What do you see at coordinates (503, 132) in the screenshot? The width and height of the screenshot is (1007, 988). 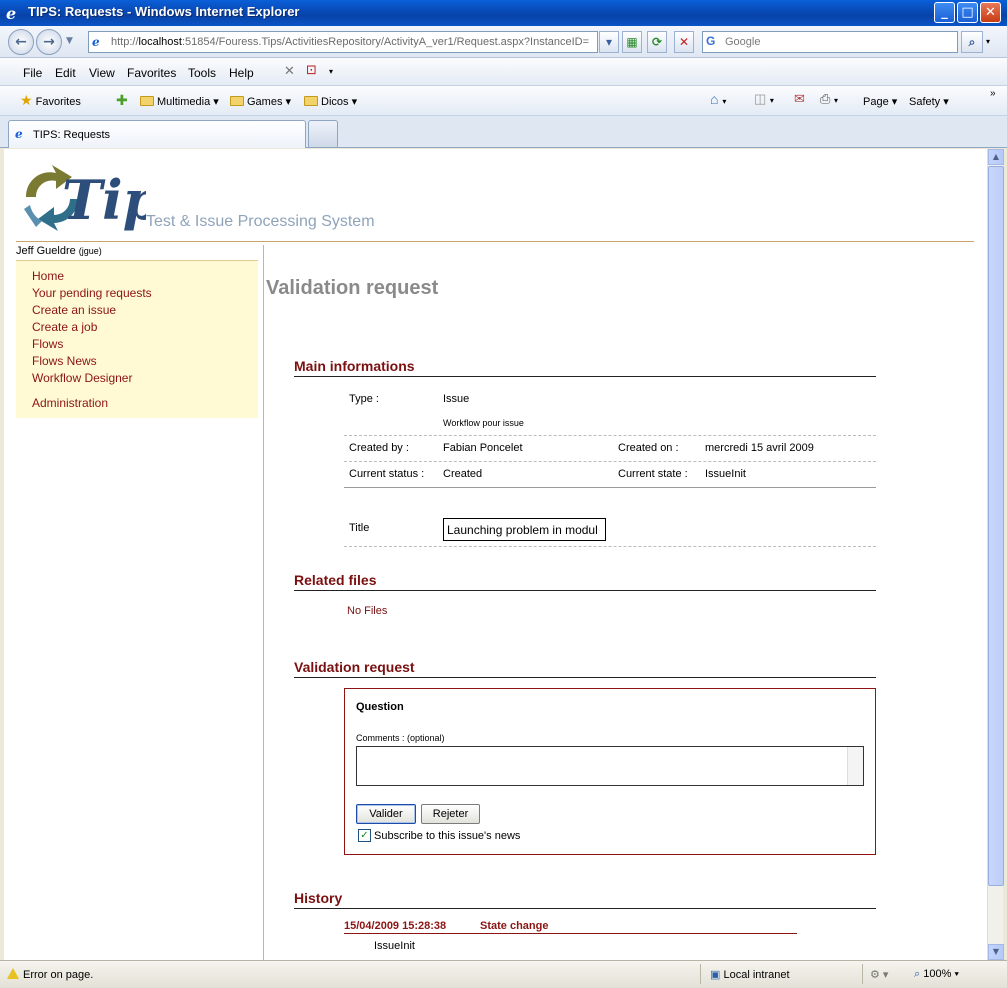 I see `tab-bar: e TIPS: Requests` at bounding box center [503, 132].